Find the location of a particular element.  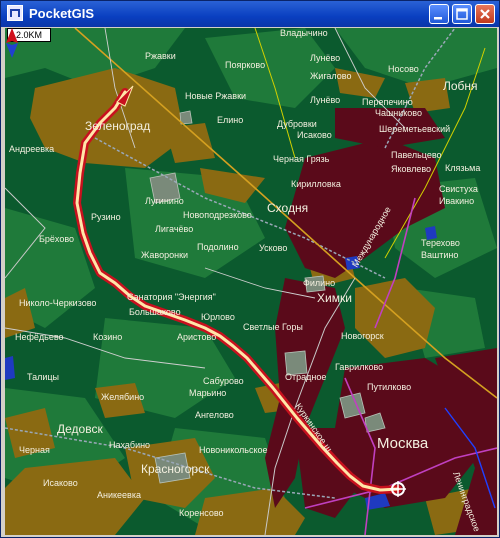

label-pavelcevo: Павельцево is located at coordinates (416, 155).